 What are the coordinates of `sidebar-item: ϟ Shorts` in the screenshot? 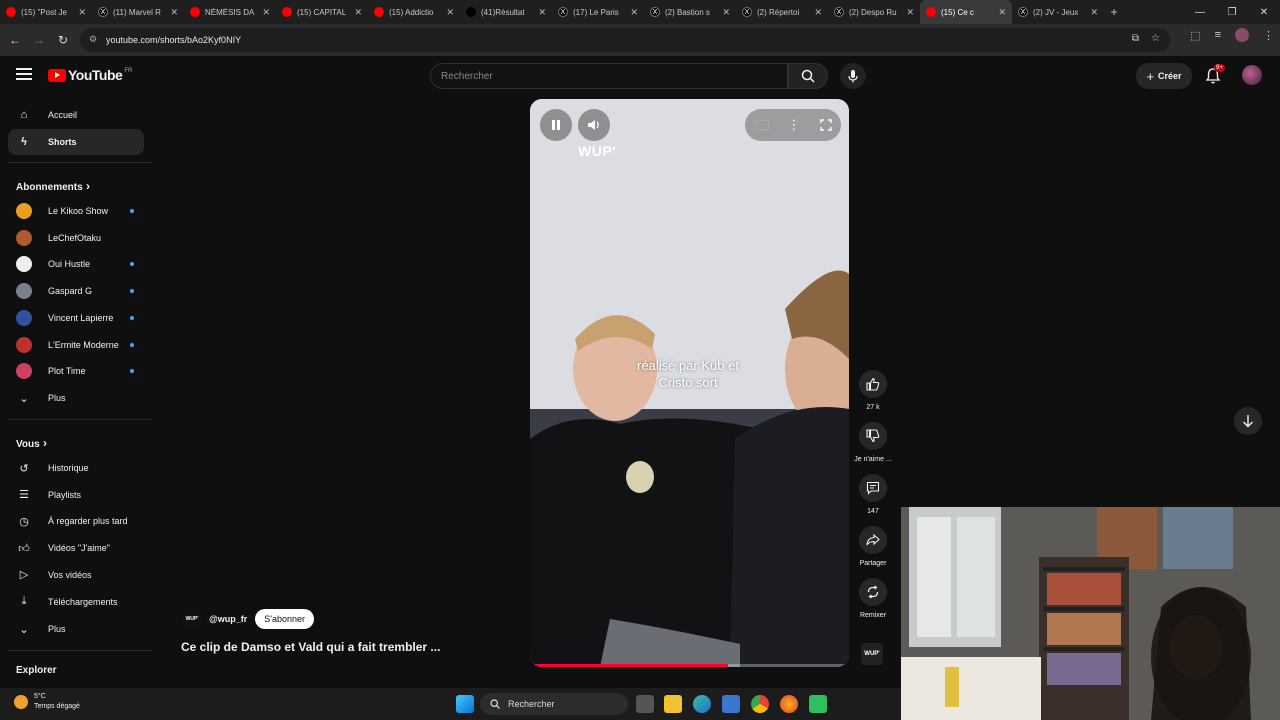 It's located at (76, 142).